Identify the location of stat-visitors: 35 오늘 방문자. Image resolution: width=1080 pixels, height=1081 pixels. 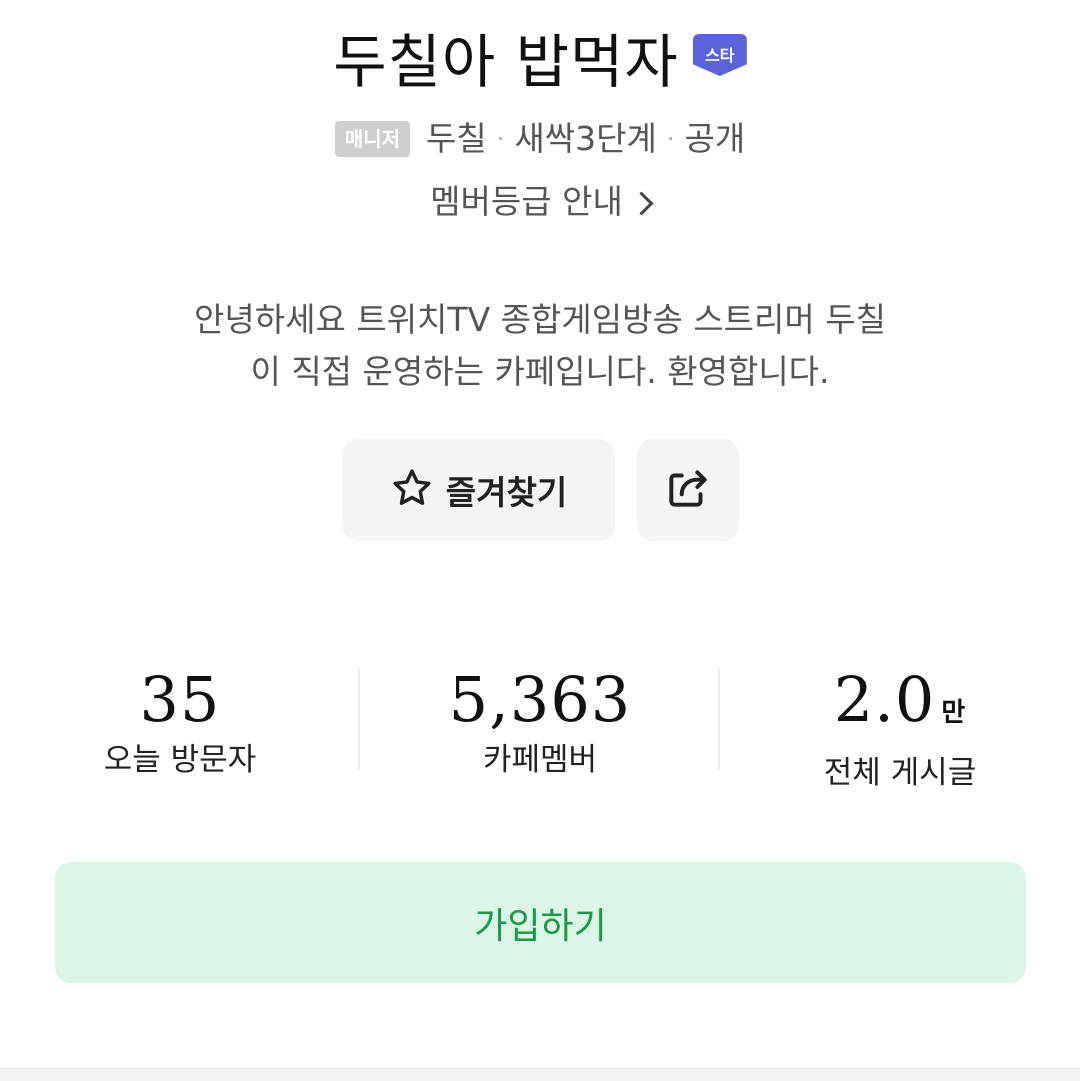
(180, 720).